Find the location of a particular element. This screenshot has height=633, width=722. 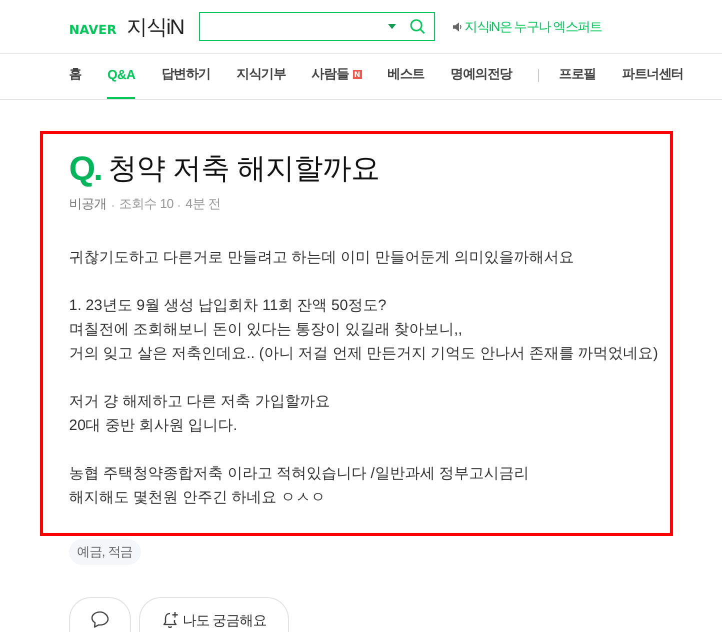

nav-tab: 지식기부 is located at coordinates (261, 76).